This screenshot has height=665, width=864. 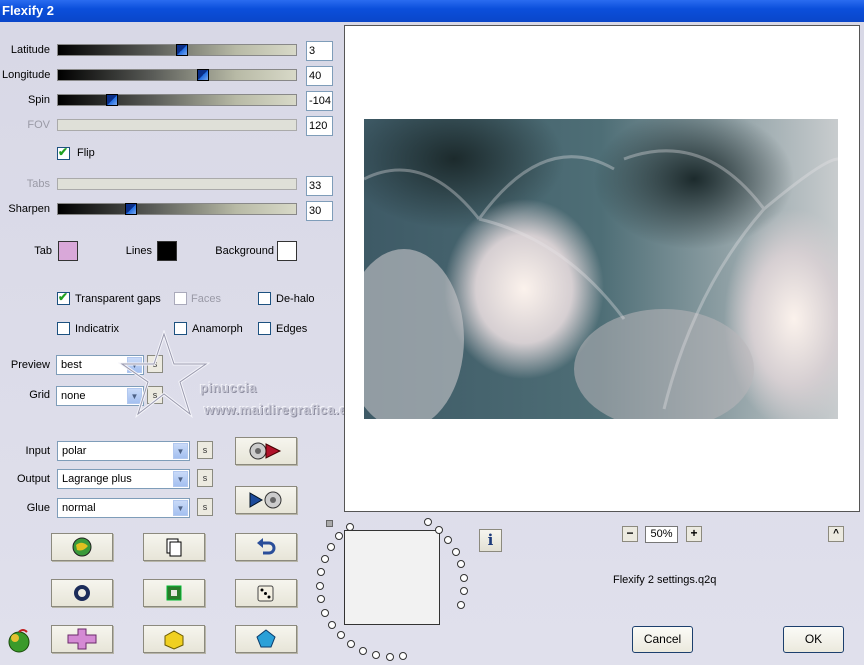 What do you see at coordinates (630, 534) in the screenshot?
I see `zoom-out-button: −` at bounding box center [630, 534].